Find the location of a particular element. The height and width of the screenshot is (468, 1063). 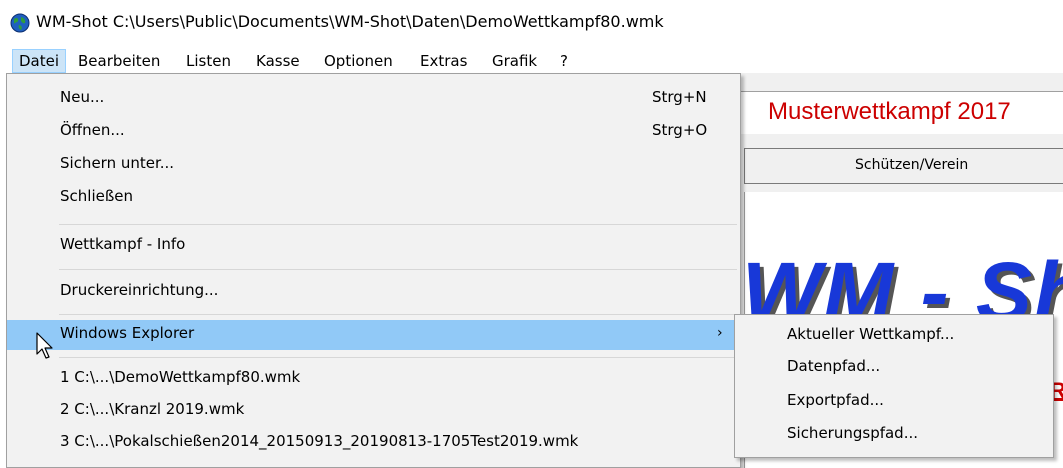

mouse-cursor-icon is located at coordinates (44, 345).